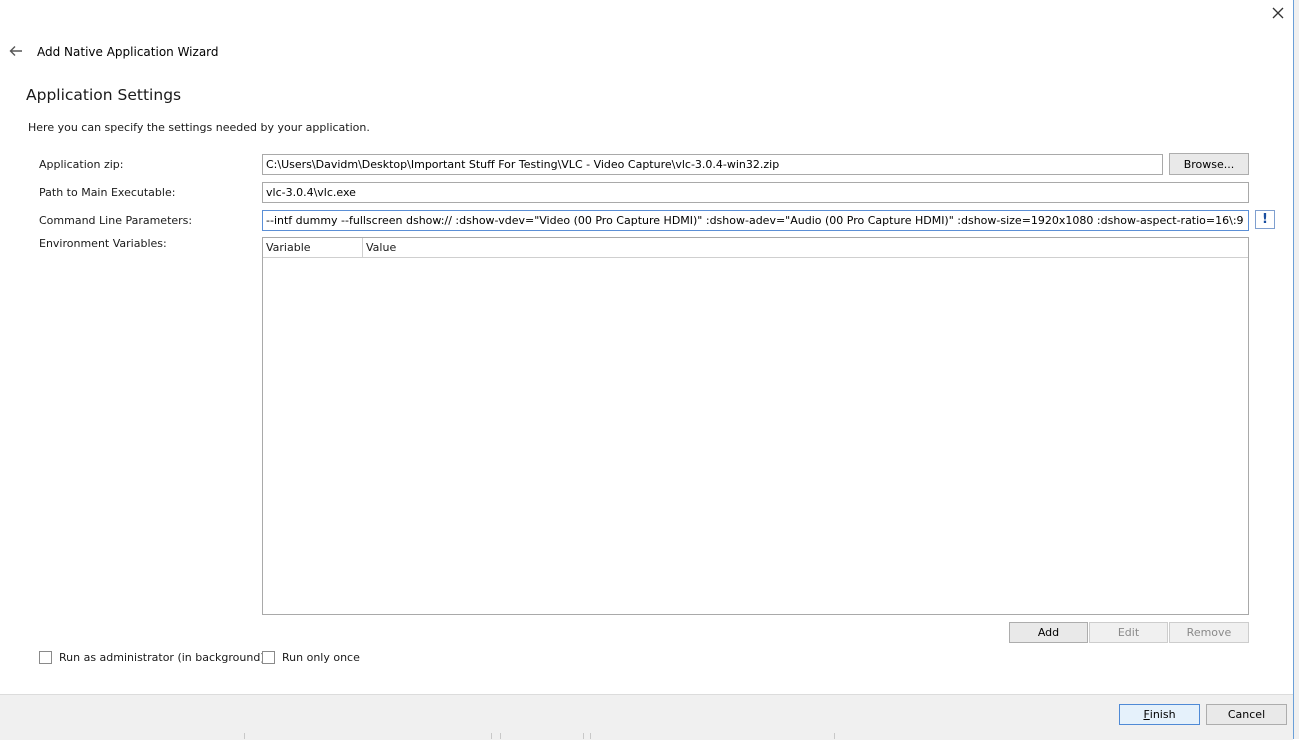 This screenshot has height=740, width=1299. What do you see at coordinates (1128, 632) in the screenshot?
I see `edit-button: Edit` at bounding box center [1128, 632].